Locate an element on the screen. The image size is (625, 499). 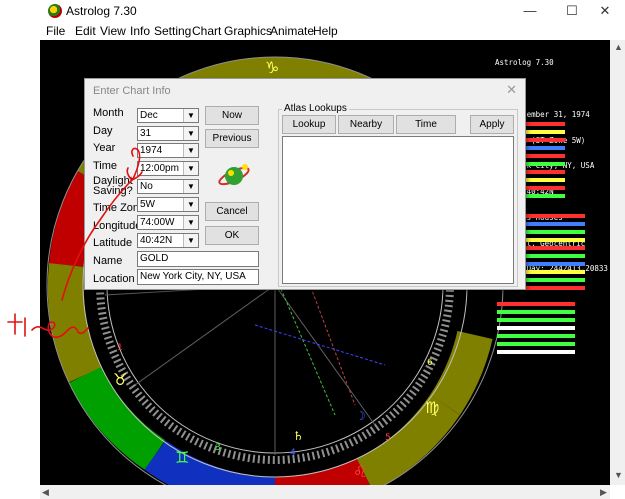
month-select: Dec ▼ is located at coordinates (168, 115).